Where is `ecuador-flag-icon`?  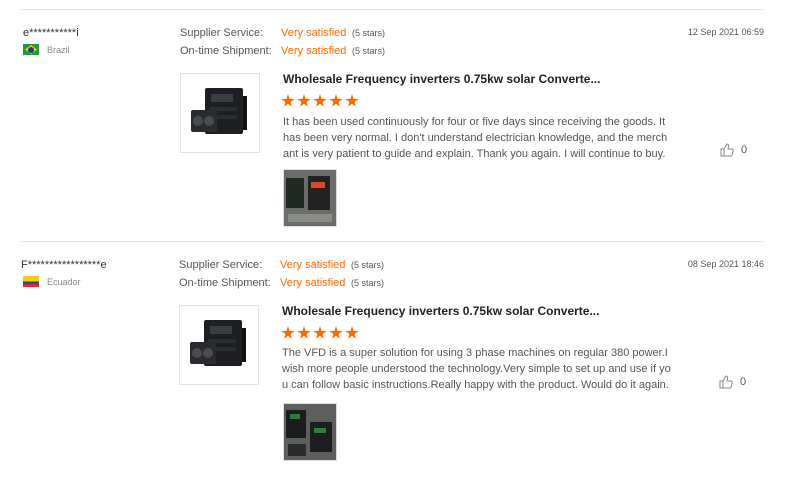
ecuador-flag-icon is located at coordinates (31, 281).